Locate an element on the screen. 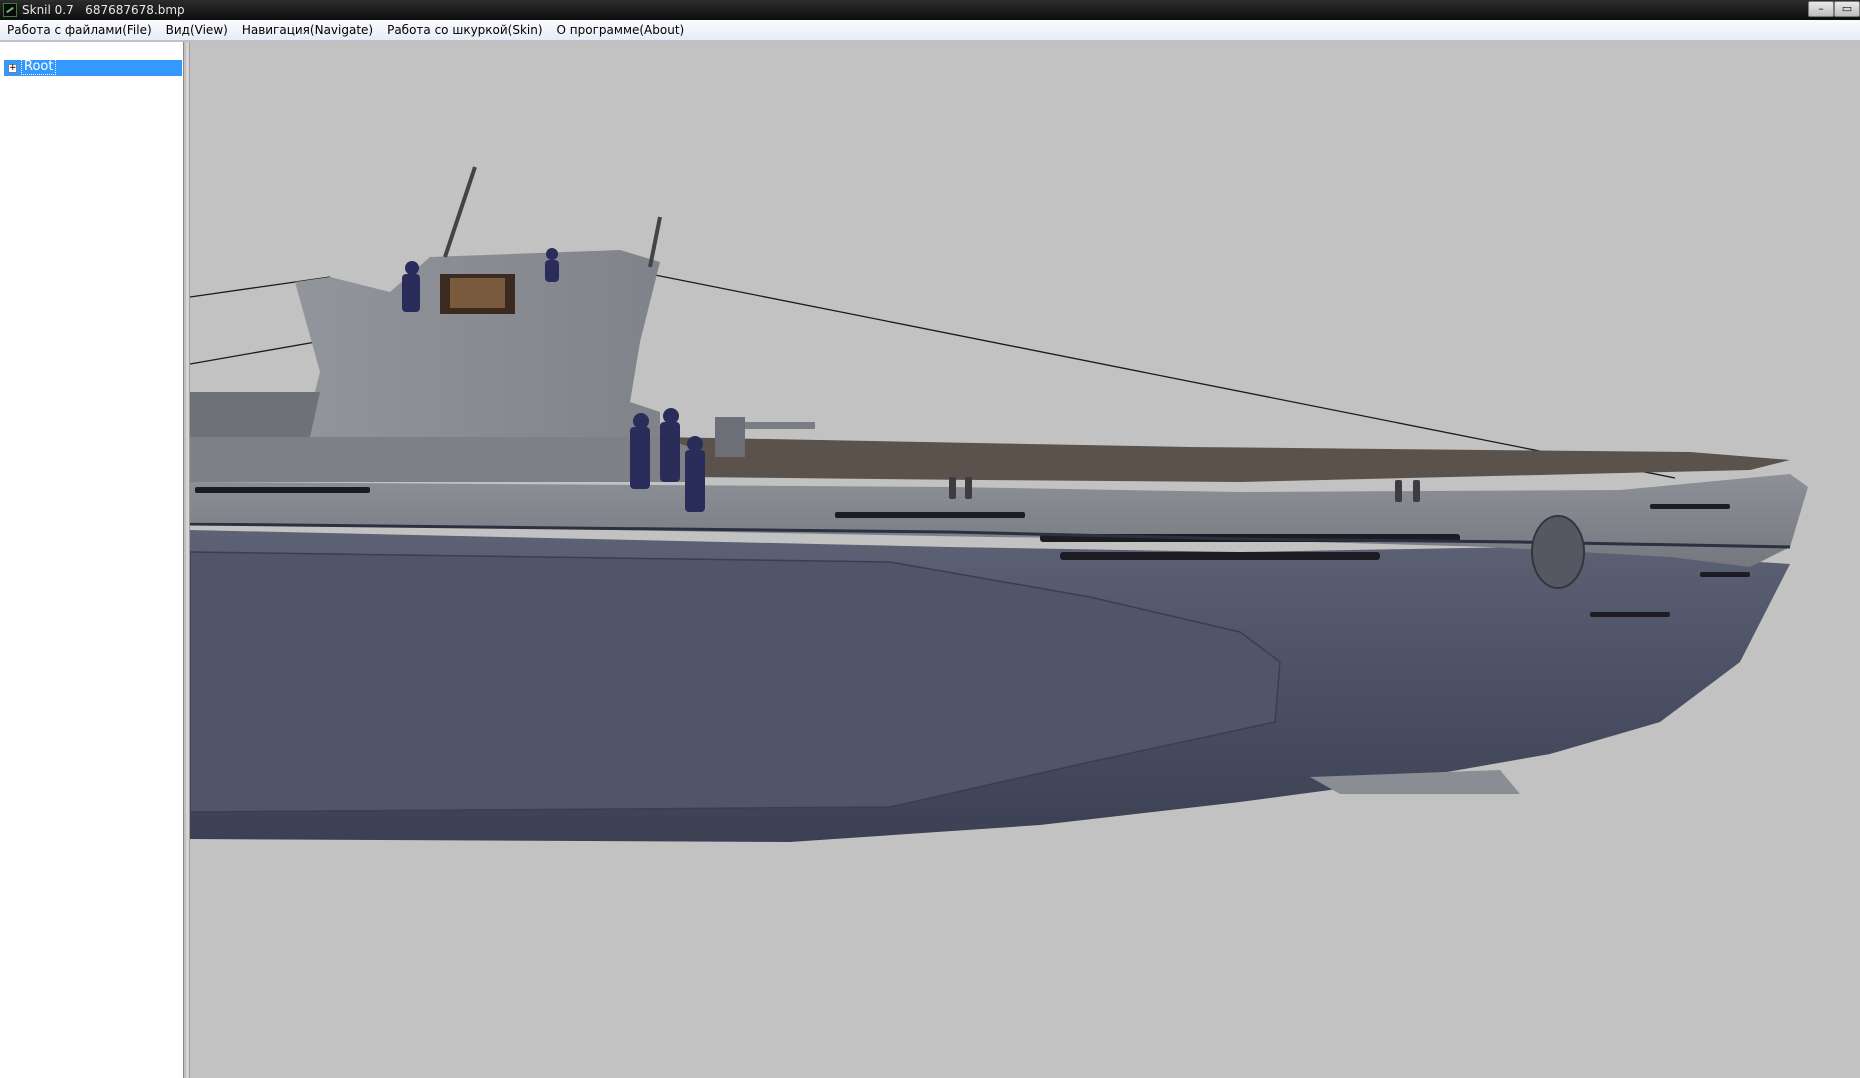 This screenshot has height=1078, width=1860. title-bar: Sknil 0.7 687687678.bmp – ▭ is located at coordinates (930, 10).